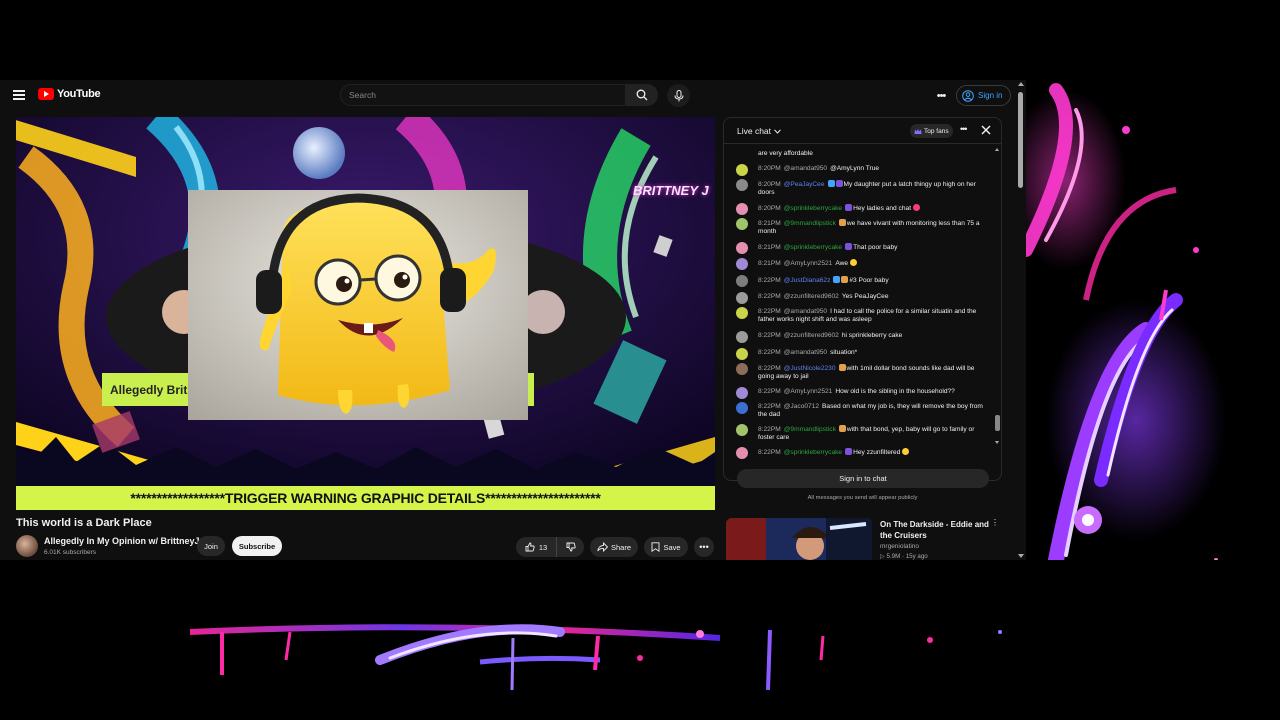 The width and height of the screenshot is (1280, 720). I want to click on page-scroll-up-icon, so click(1021, 84).